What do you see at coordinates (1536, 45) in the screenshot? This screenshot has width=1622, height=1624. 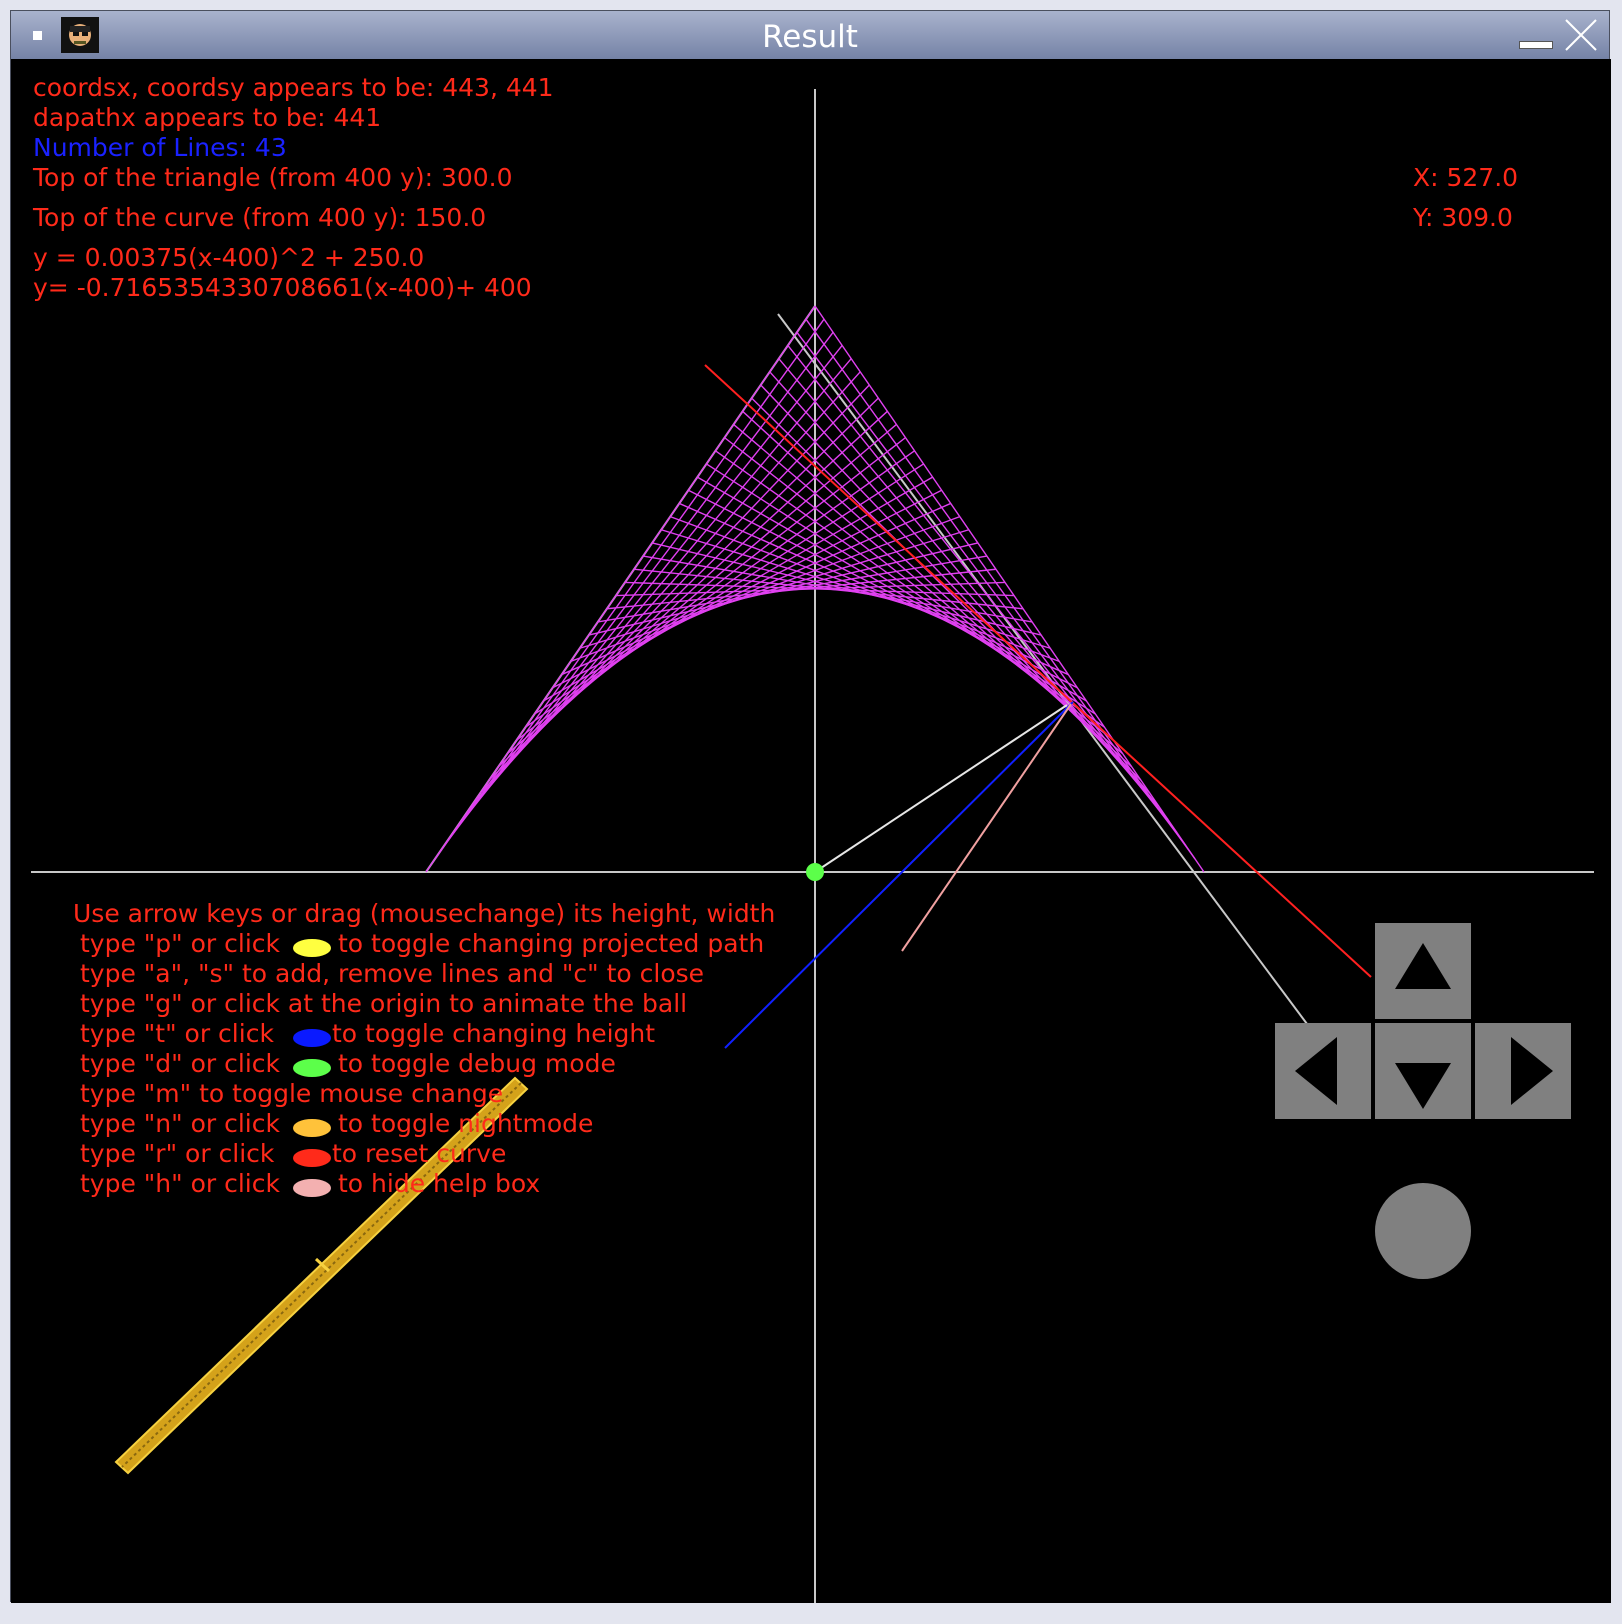 I see `minimize-button` at bounding box center [1536, 45].